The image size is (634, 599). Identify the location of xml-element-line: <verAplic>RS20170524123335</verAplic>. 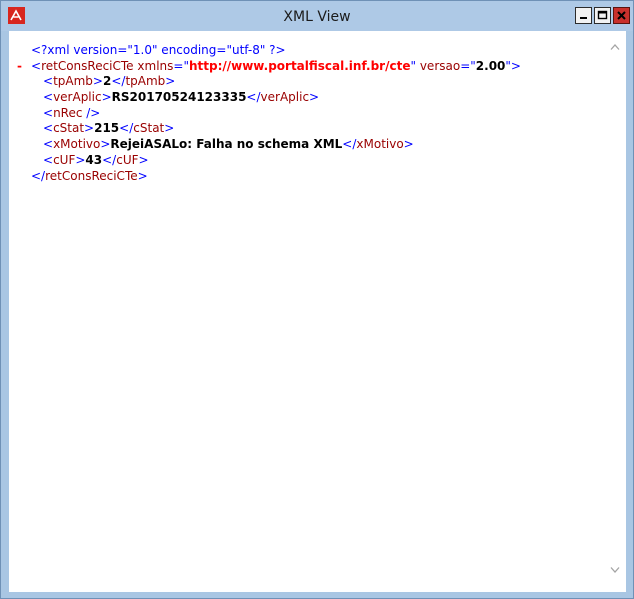
(181, 97).